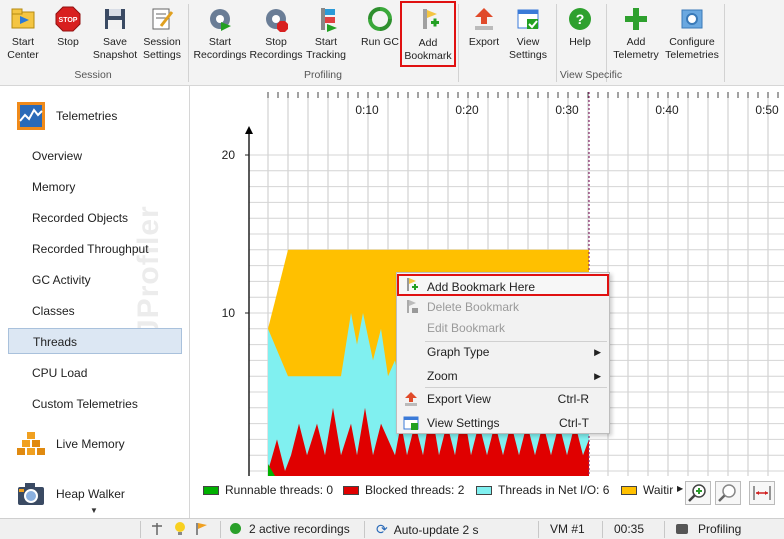  What do you see at coordinates (580, 34) in the screenshot?
I see `help-button: ? Help` at bounding box center [580, 34].